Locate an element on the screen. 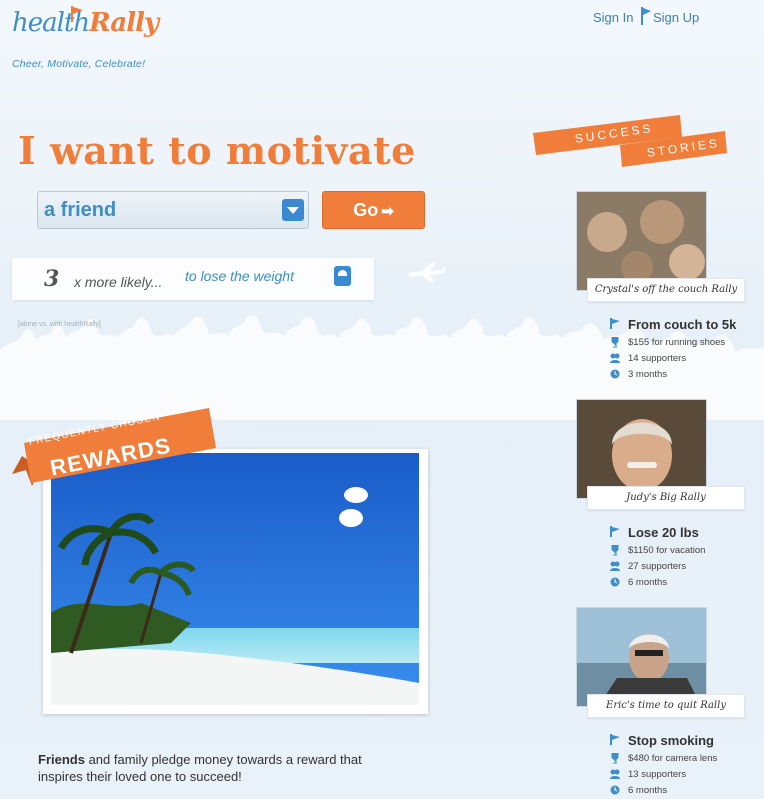 The width and height of the screenshot is (764, 799). logo-wordmark: healthRally is located at coordinates (85, 23).